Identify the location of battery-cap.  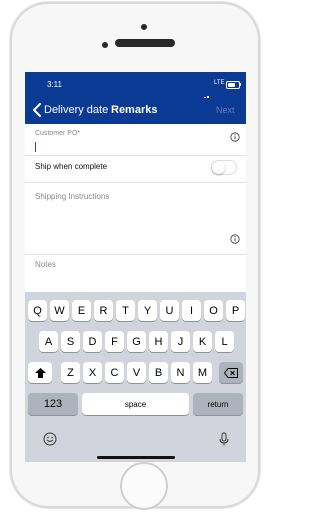
(240, 84).